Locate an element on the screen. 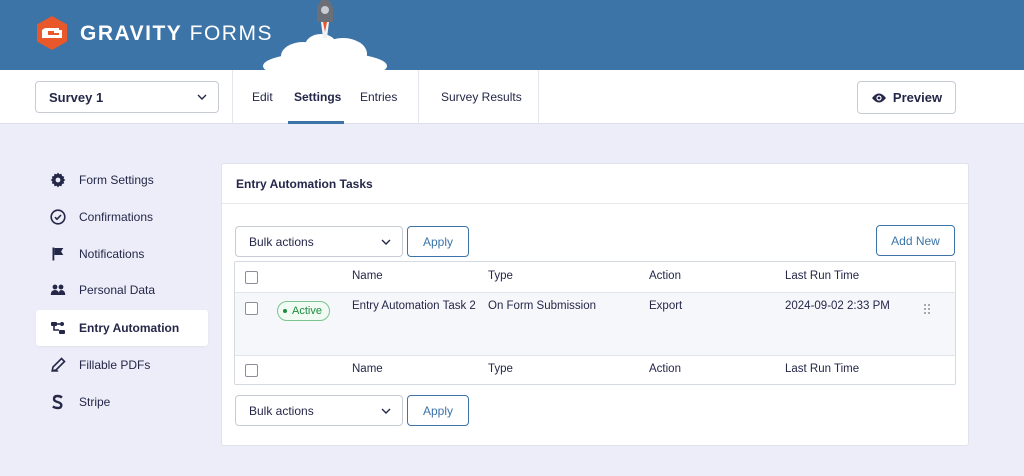  rocket-illustration is located at coordinates (325, 35).